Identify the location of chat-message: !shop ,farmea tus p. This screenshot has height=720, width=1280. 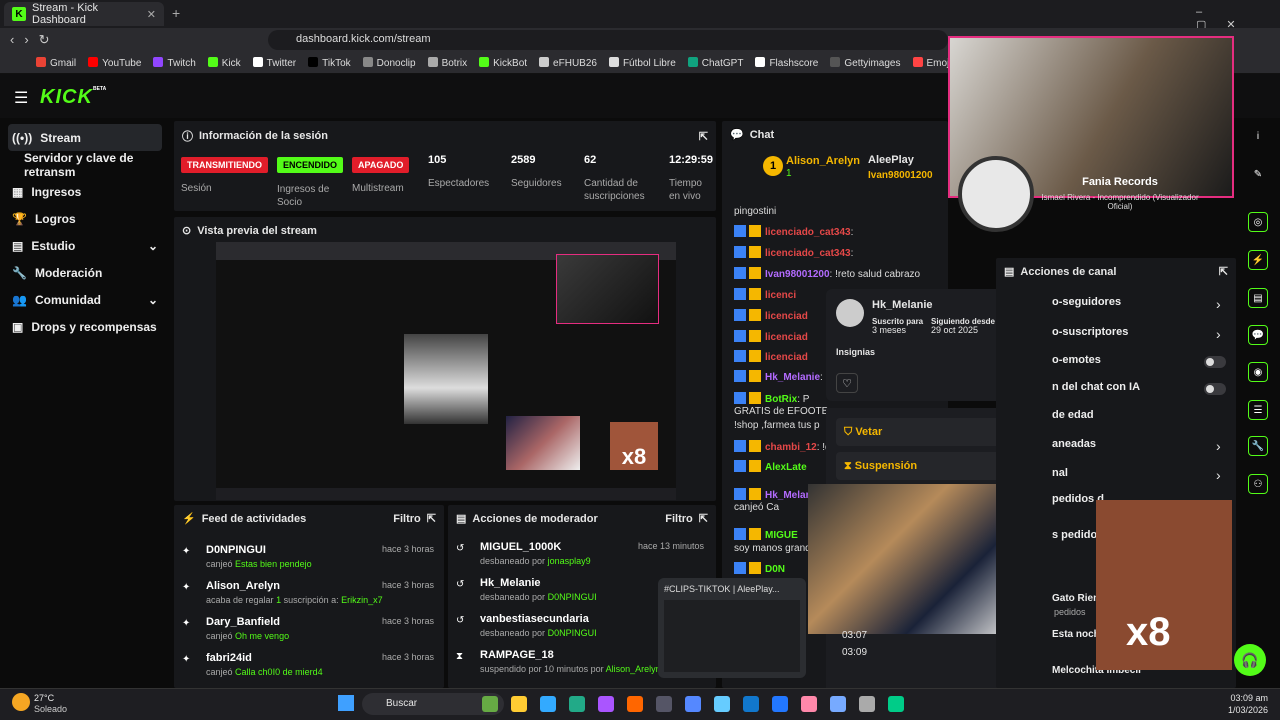
(777, 425).